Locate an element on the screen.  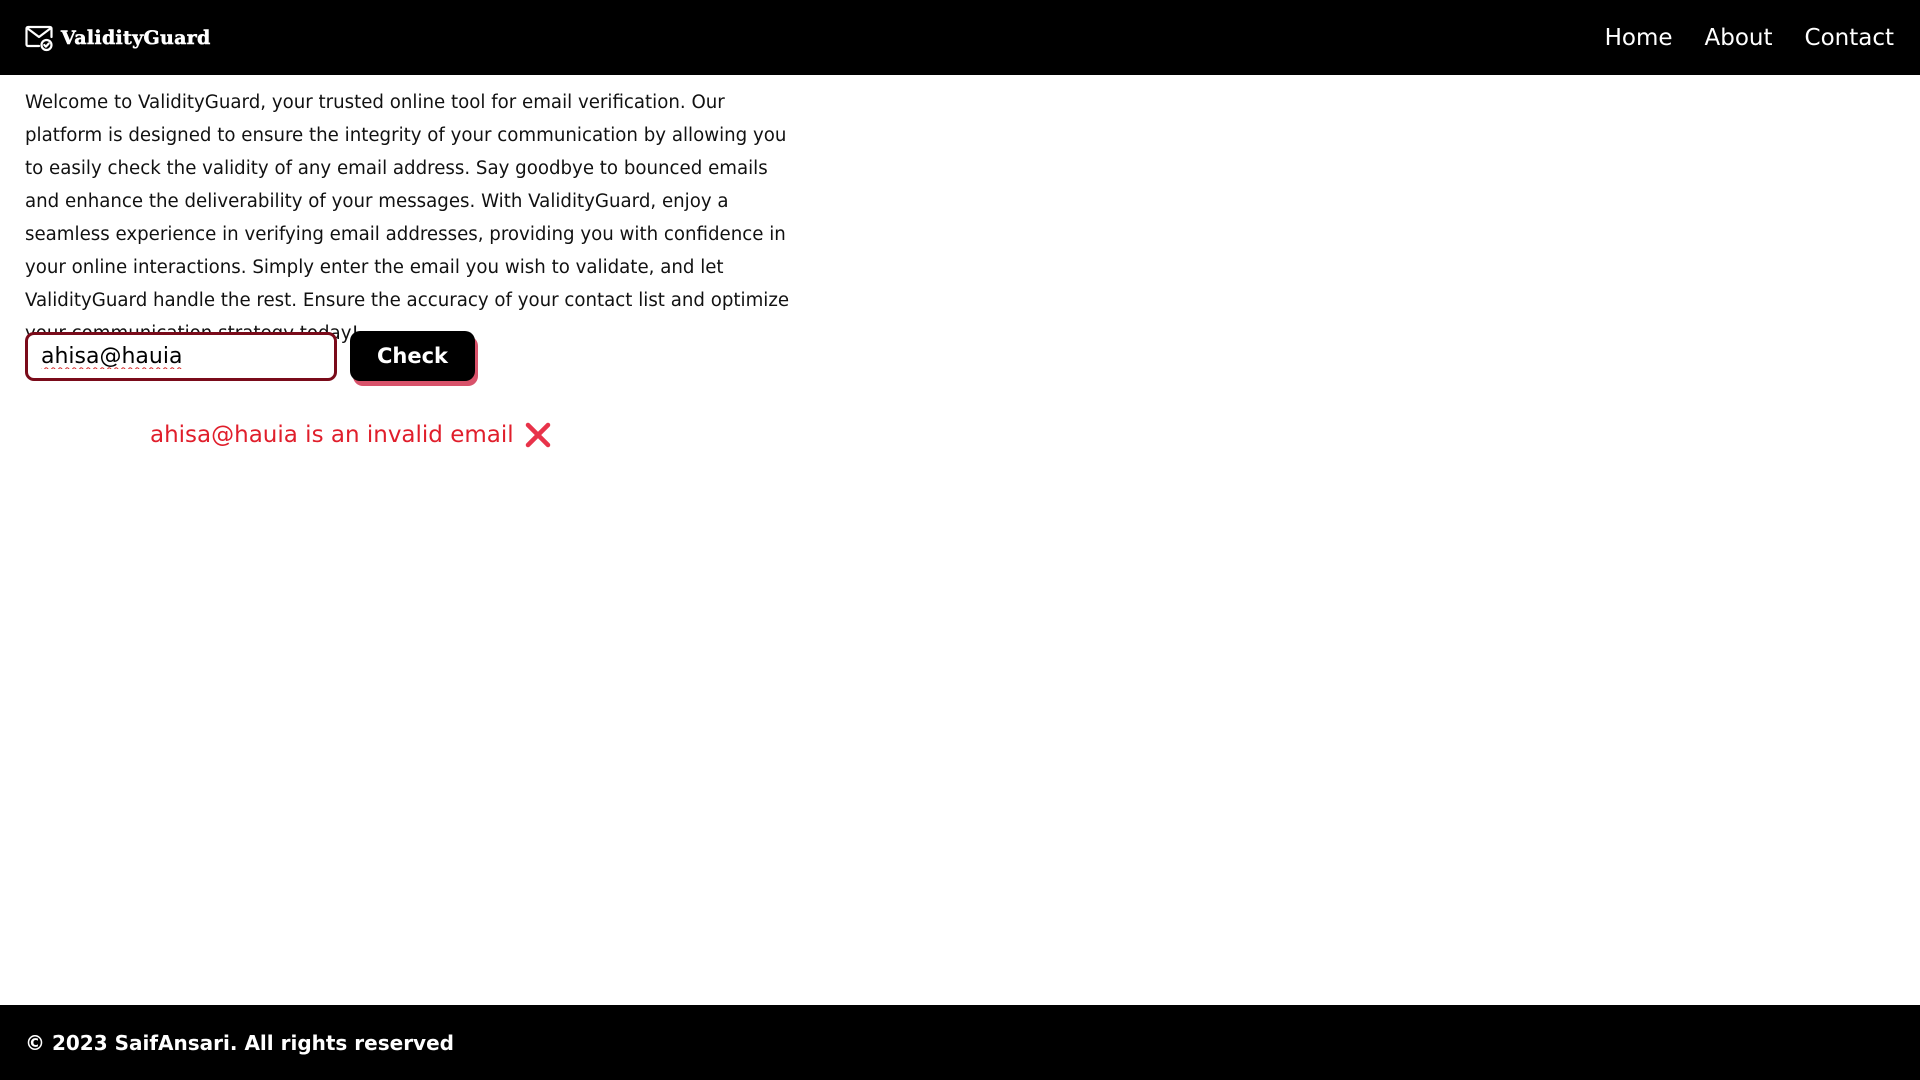
top-navbar: ValidityGuard Home About Contact is located at coordinates (960, 37).